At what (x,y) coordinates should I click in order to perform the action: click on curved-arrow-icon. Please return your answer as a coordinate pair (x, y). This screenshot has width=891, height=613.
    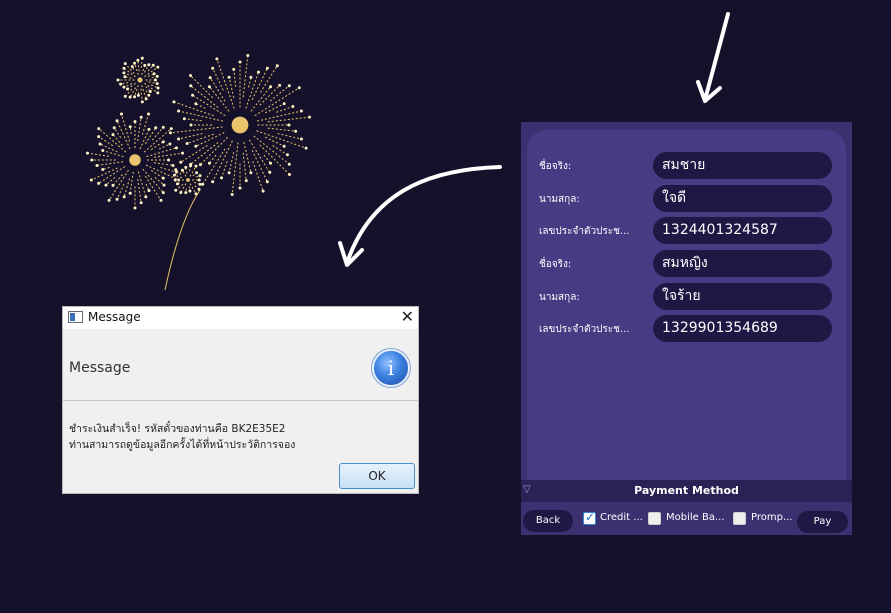
    Looking at the image, I should click on (420, 216).